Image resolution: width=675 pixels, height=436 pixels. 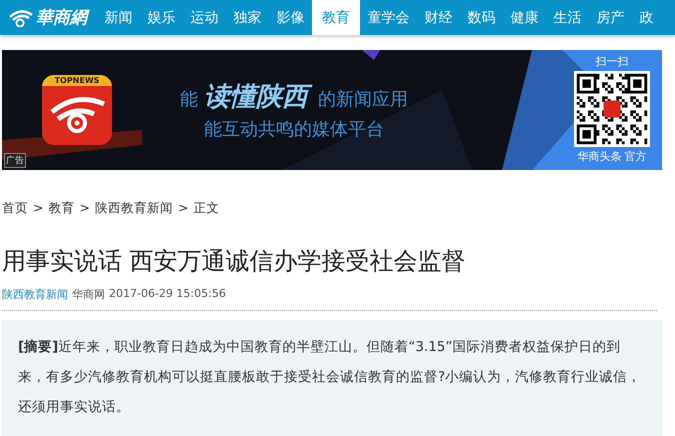 What do you see at coordinates (133, 208) in the screenshot?
I see `breadcrumb-link: 陕西教育新闻` at bounding box center [133, 208].